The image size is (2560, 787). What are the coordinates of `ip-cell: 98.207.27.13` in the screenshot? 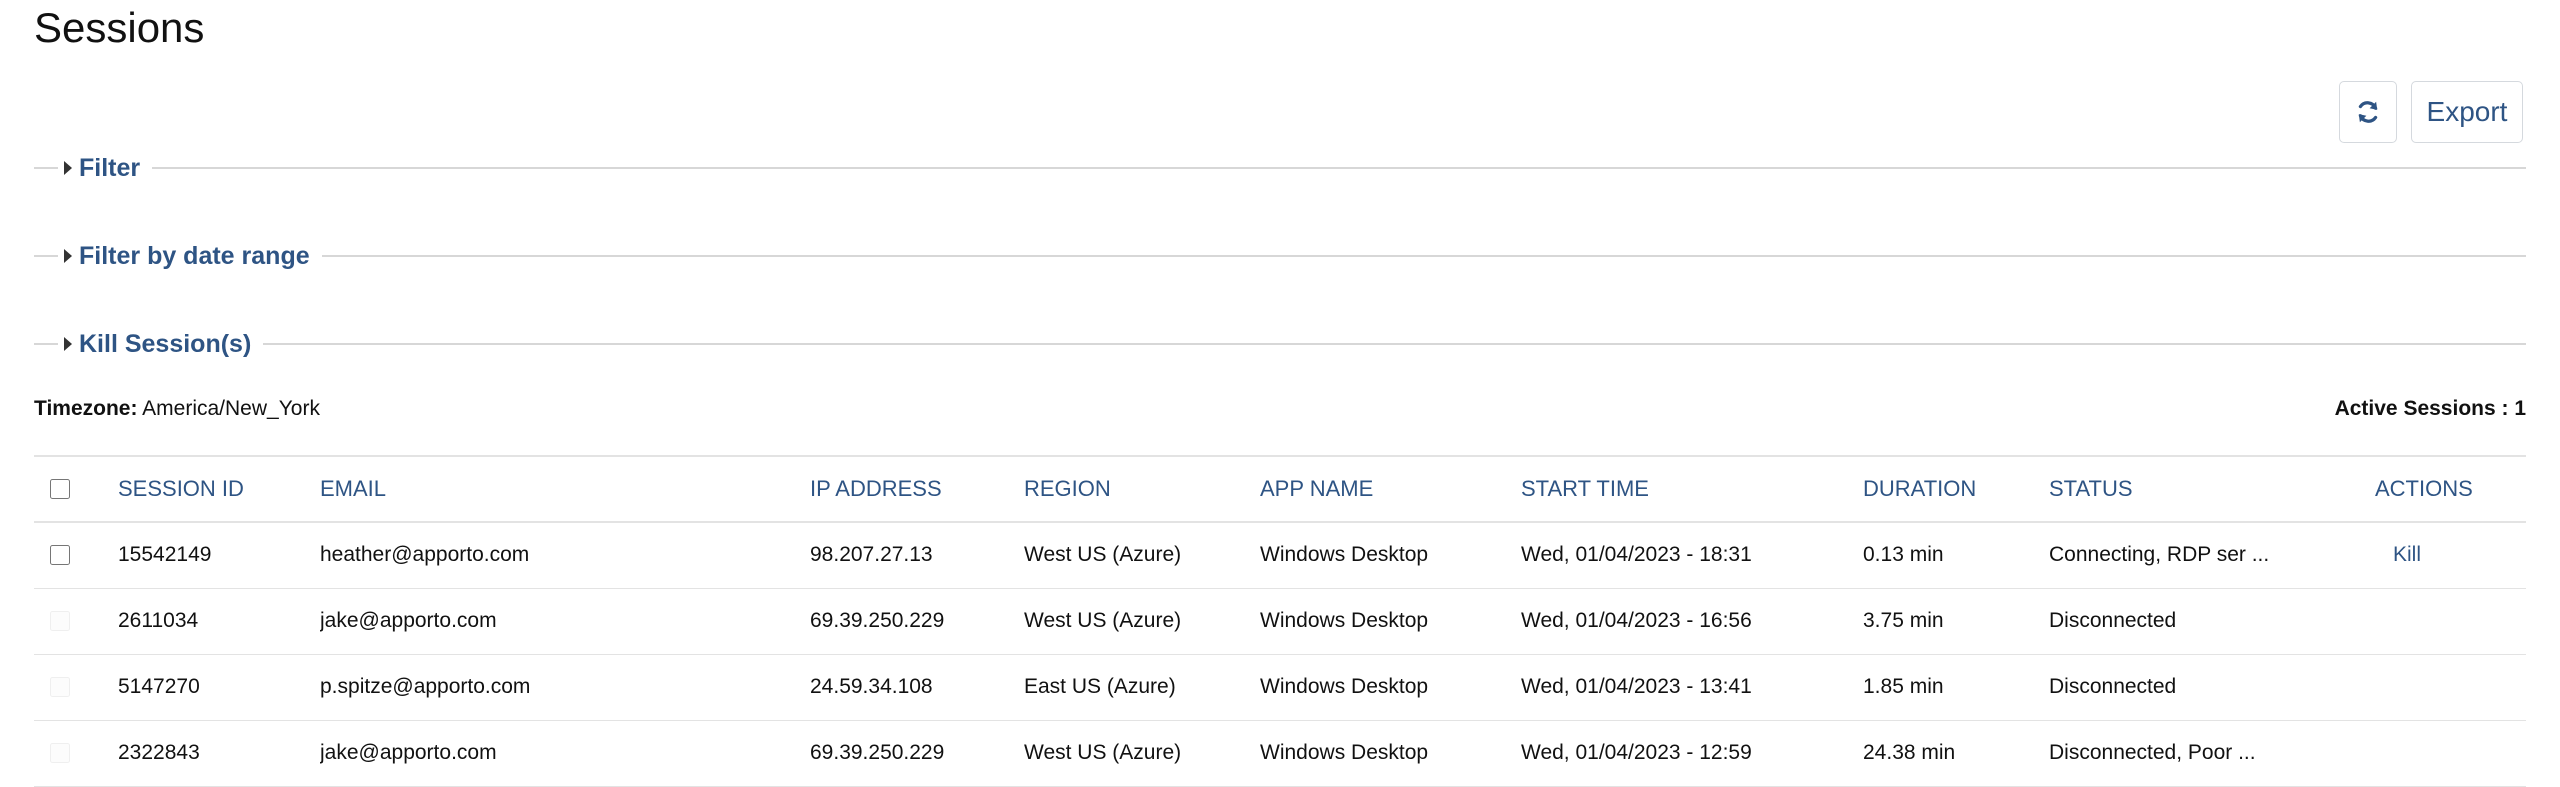 It's located at (871, 555).